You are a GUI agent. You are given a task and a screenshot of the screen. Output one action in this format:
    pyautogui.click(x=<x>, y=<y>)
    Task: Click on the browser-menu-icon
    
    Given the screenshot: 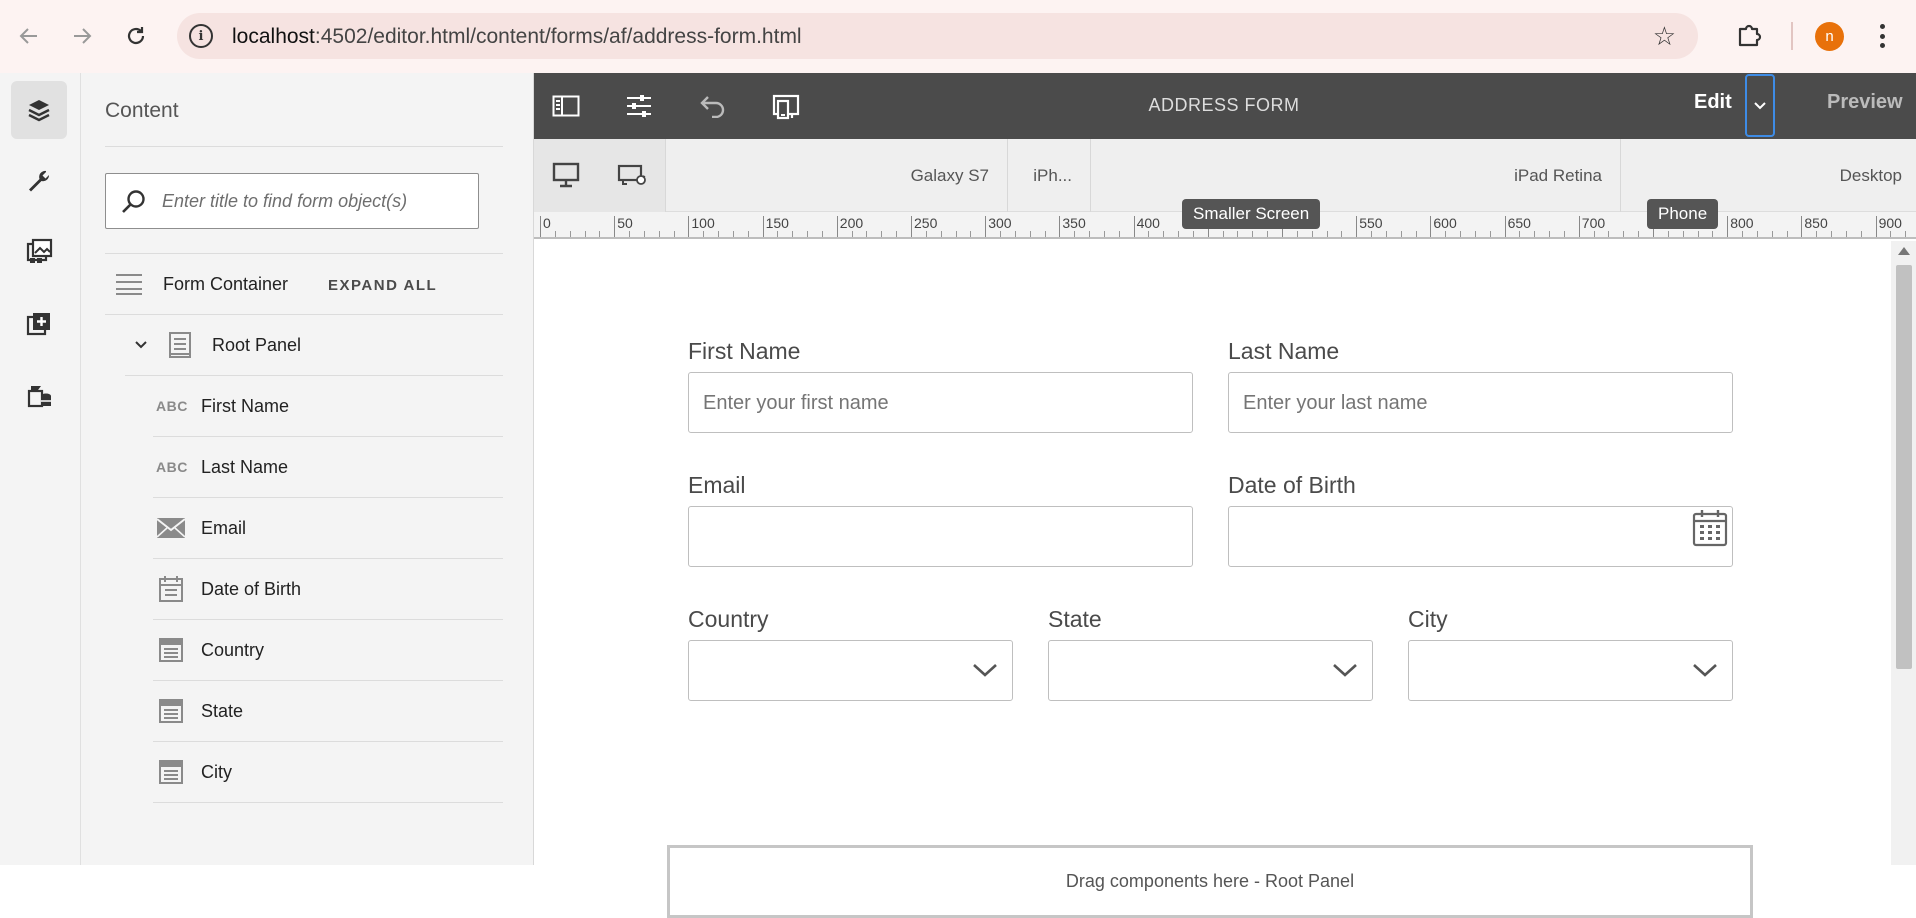 What is the action you would take?
    pyautogui.click(x=1882, y=36)
    